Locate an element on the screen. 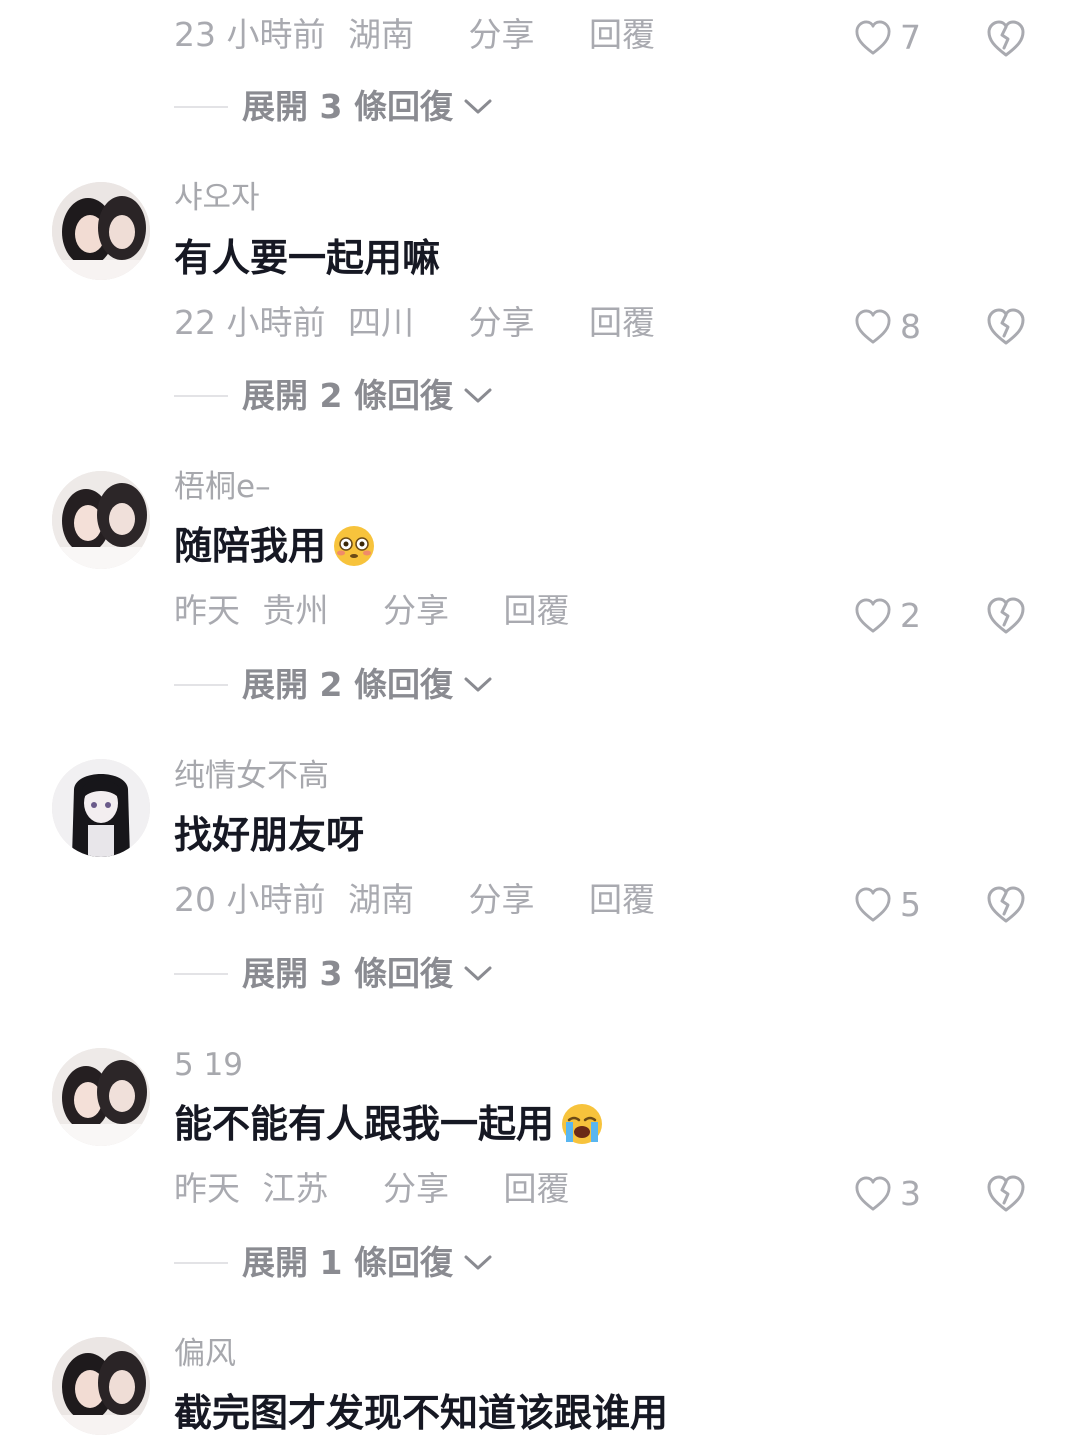  expand-replies-button: 展開 1 條回復 is located at coordinates (333, 1263).